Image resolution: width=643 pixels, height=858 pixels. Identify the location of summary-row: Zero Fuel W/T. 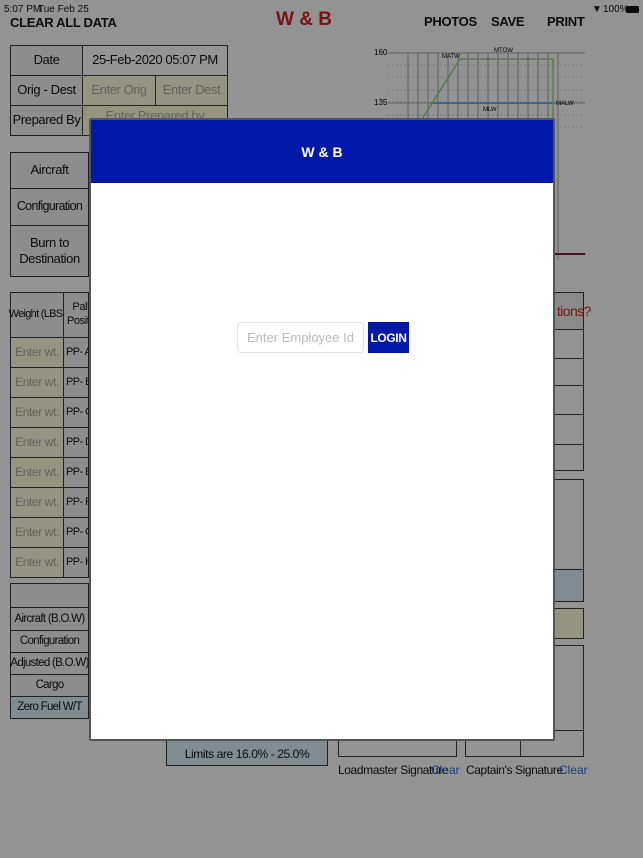
(49, 707).